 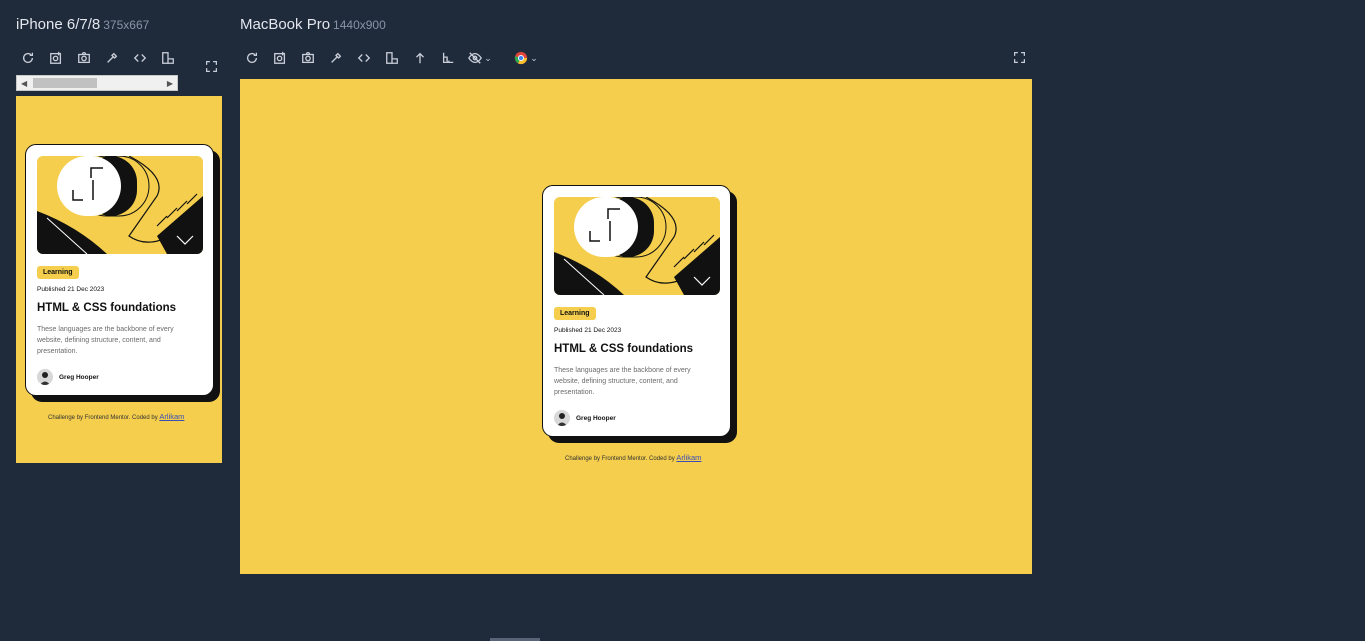 What do you see at coordinates (480, 58) in the screenshot?
I see `eye-off-icon: ⌄` at bounding box center [480, 58].